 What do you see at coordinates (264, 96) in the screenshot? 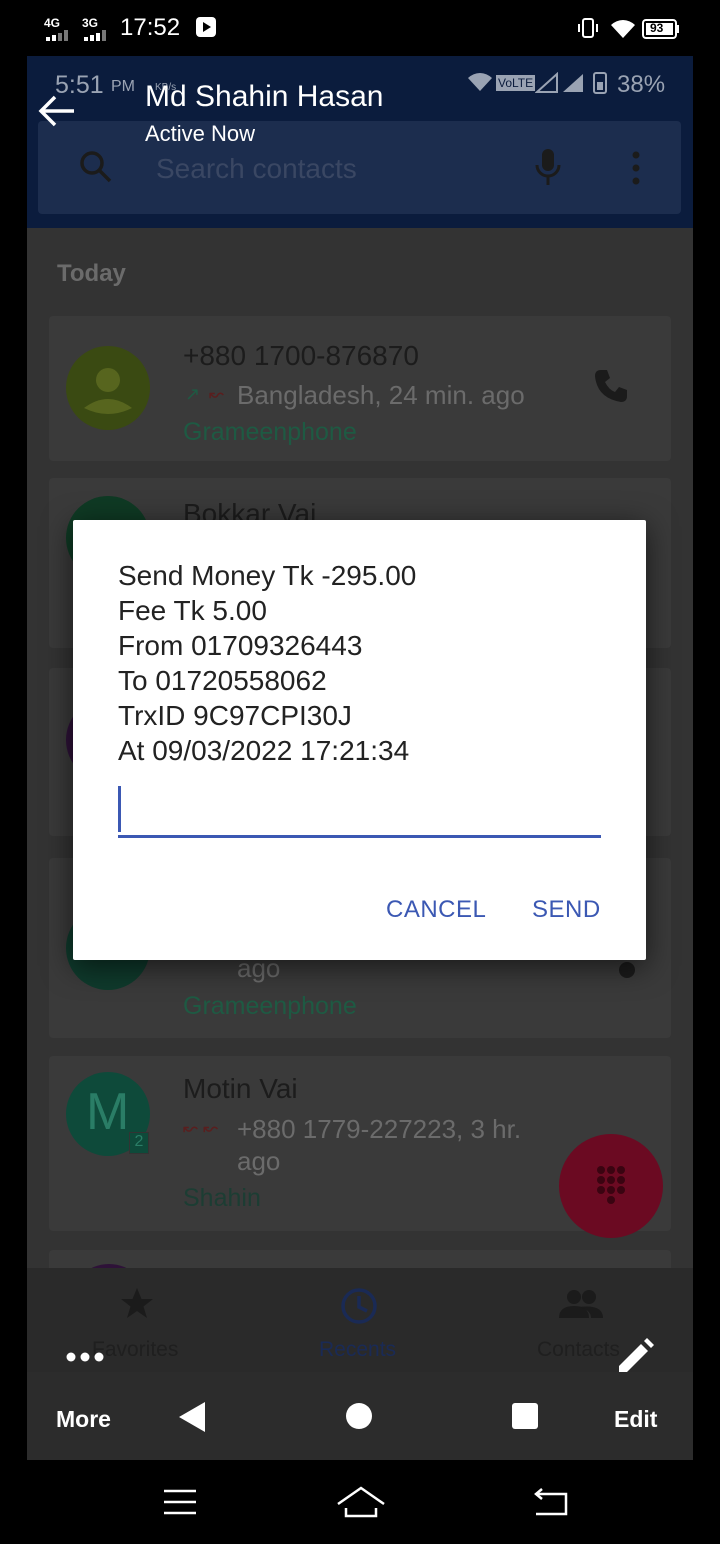
I see `chat-title: Md Shahin Hasan` at bounding box center [264, 96].